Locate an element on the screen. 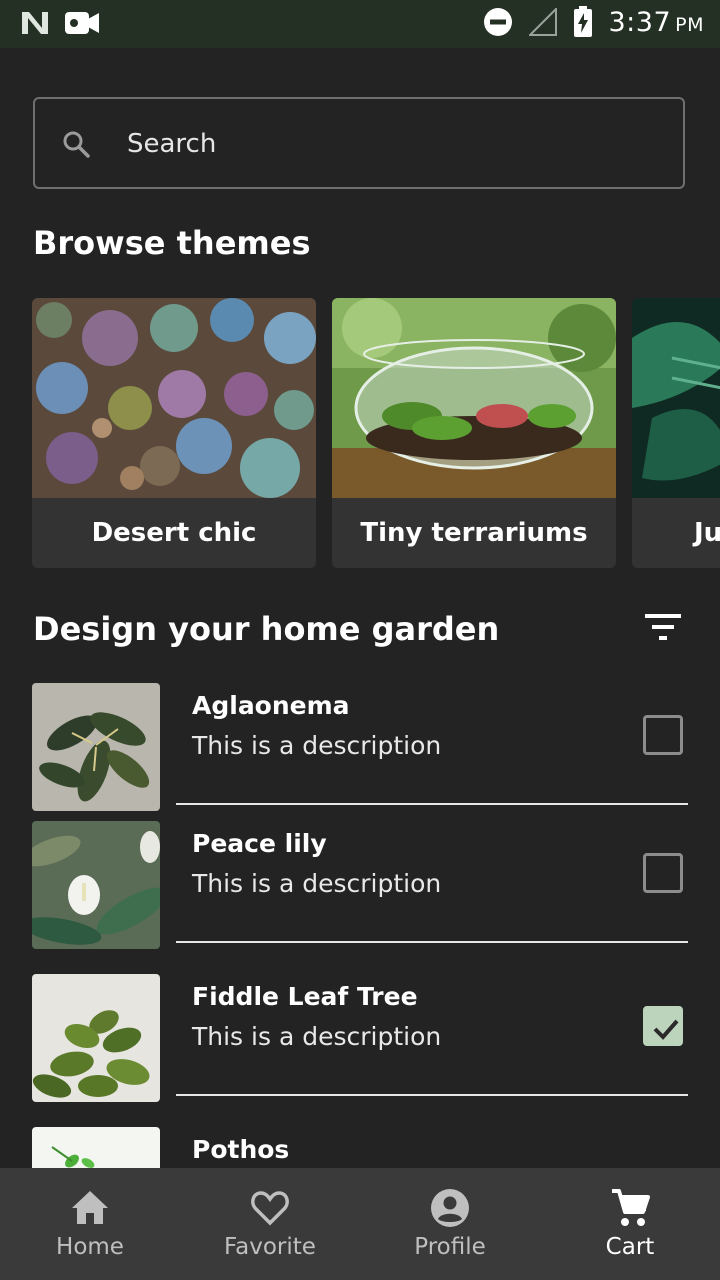 Image resolution: width=720 pixels, height=1280 pixels. nav-cart: Cart is located at coordinates (630, 1224).